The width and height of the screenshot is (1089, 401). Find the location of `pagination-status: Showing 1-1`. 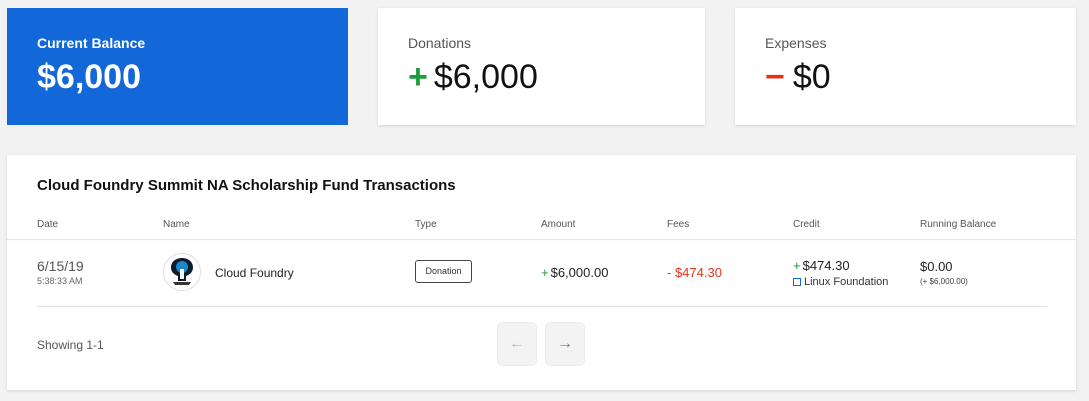

pagination-status: Showing 1-1 is located at coordinates (70, 345).